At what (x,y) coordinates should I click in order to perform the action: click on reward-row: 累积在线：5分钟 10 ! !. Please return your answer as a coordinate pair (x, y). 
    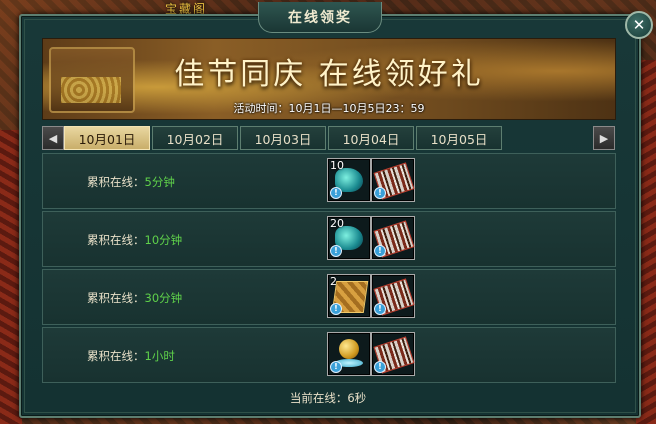
    Looking at the image, I should click on (329, 181).